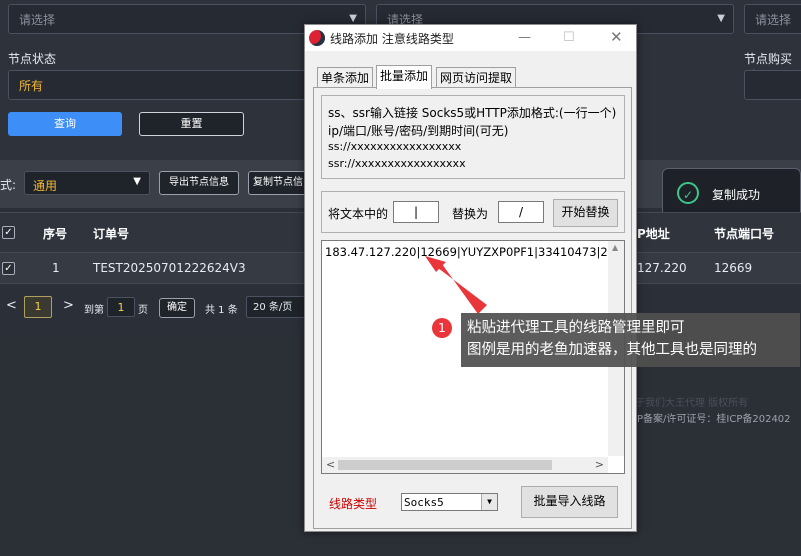  What do you see at coordinates (630, 340) in the screenshot?
I see `annotation-callout: 粘贴进代理工具的线路管理里即可 图例是用的老鱼加速器，其他工具也是同理的` at bounding box center [630, 340].